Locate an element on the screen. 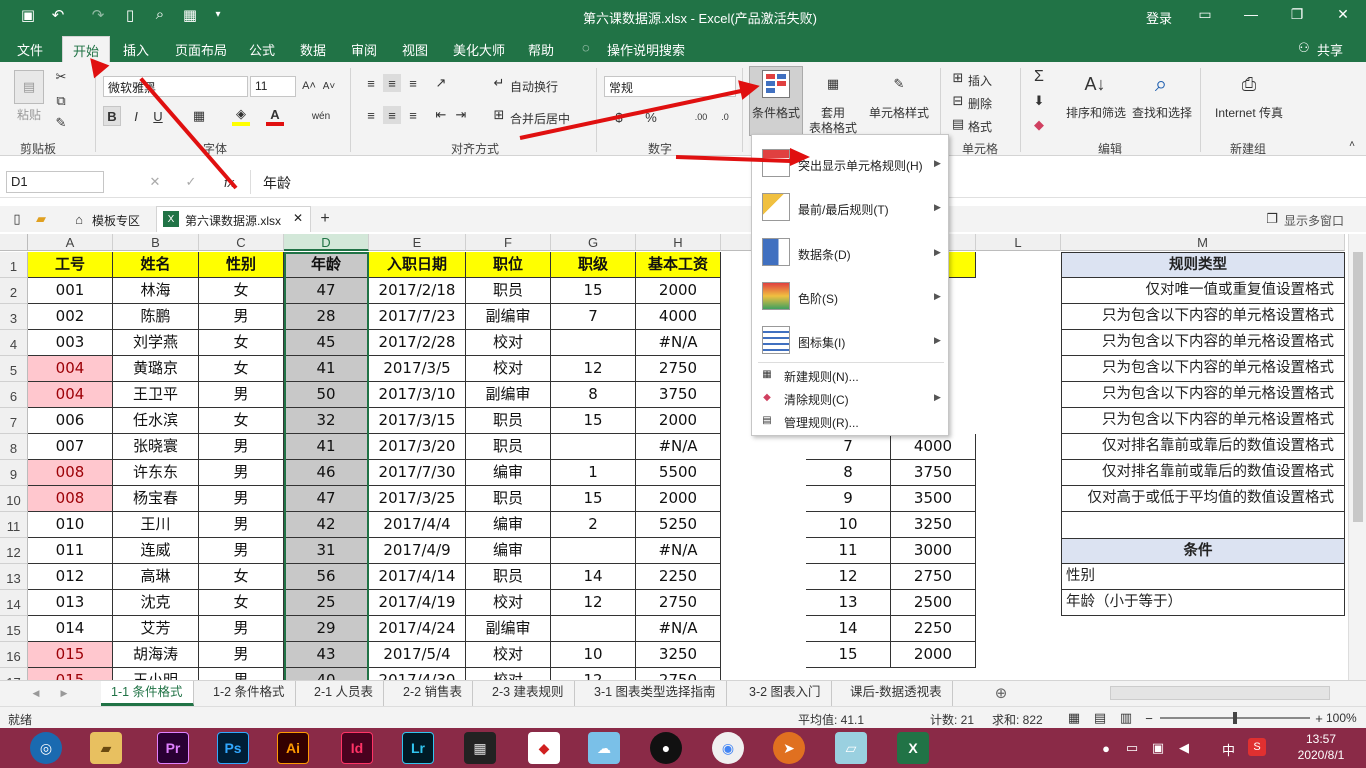 The image size is (1366, 768). table-cell: 006 is located at coordinates (70, 421).